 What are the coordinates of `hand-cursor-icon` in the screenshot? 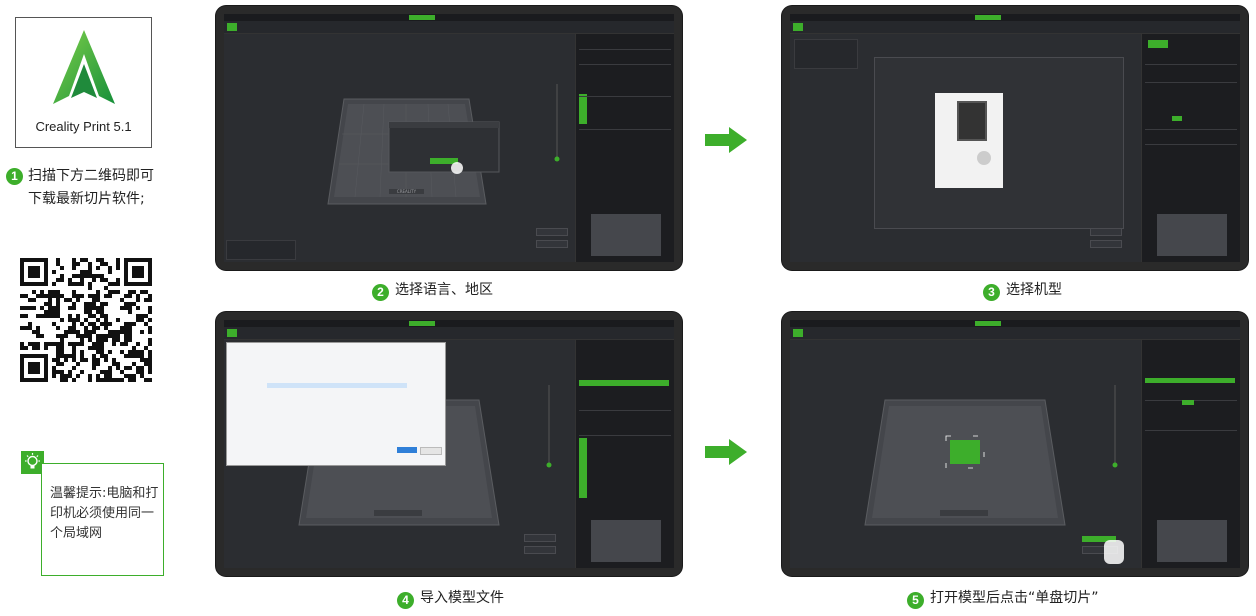 It's located at (1114, 552).